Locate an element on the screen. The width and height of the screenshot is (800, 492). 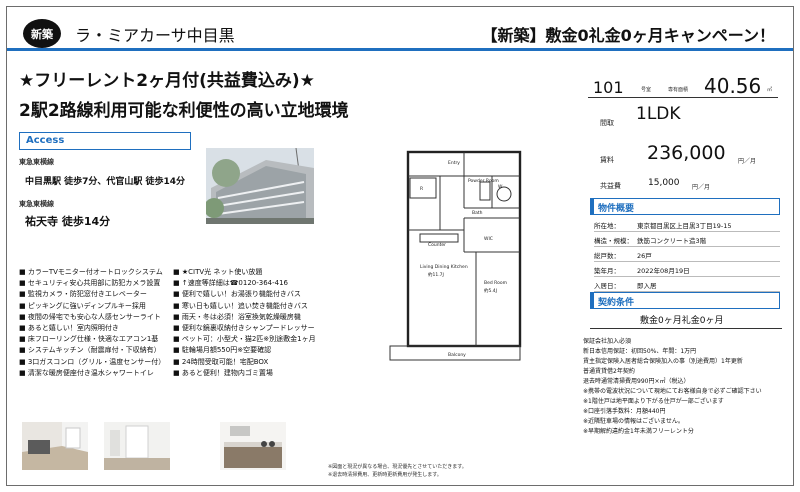
new-badge: 新築 is located at coordinates (42, 33).